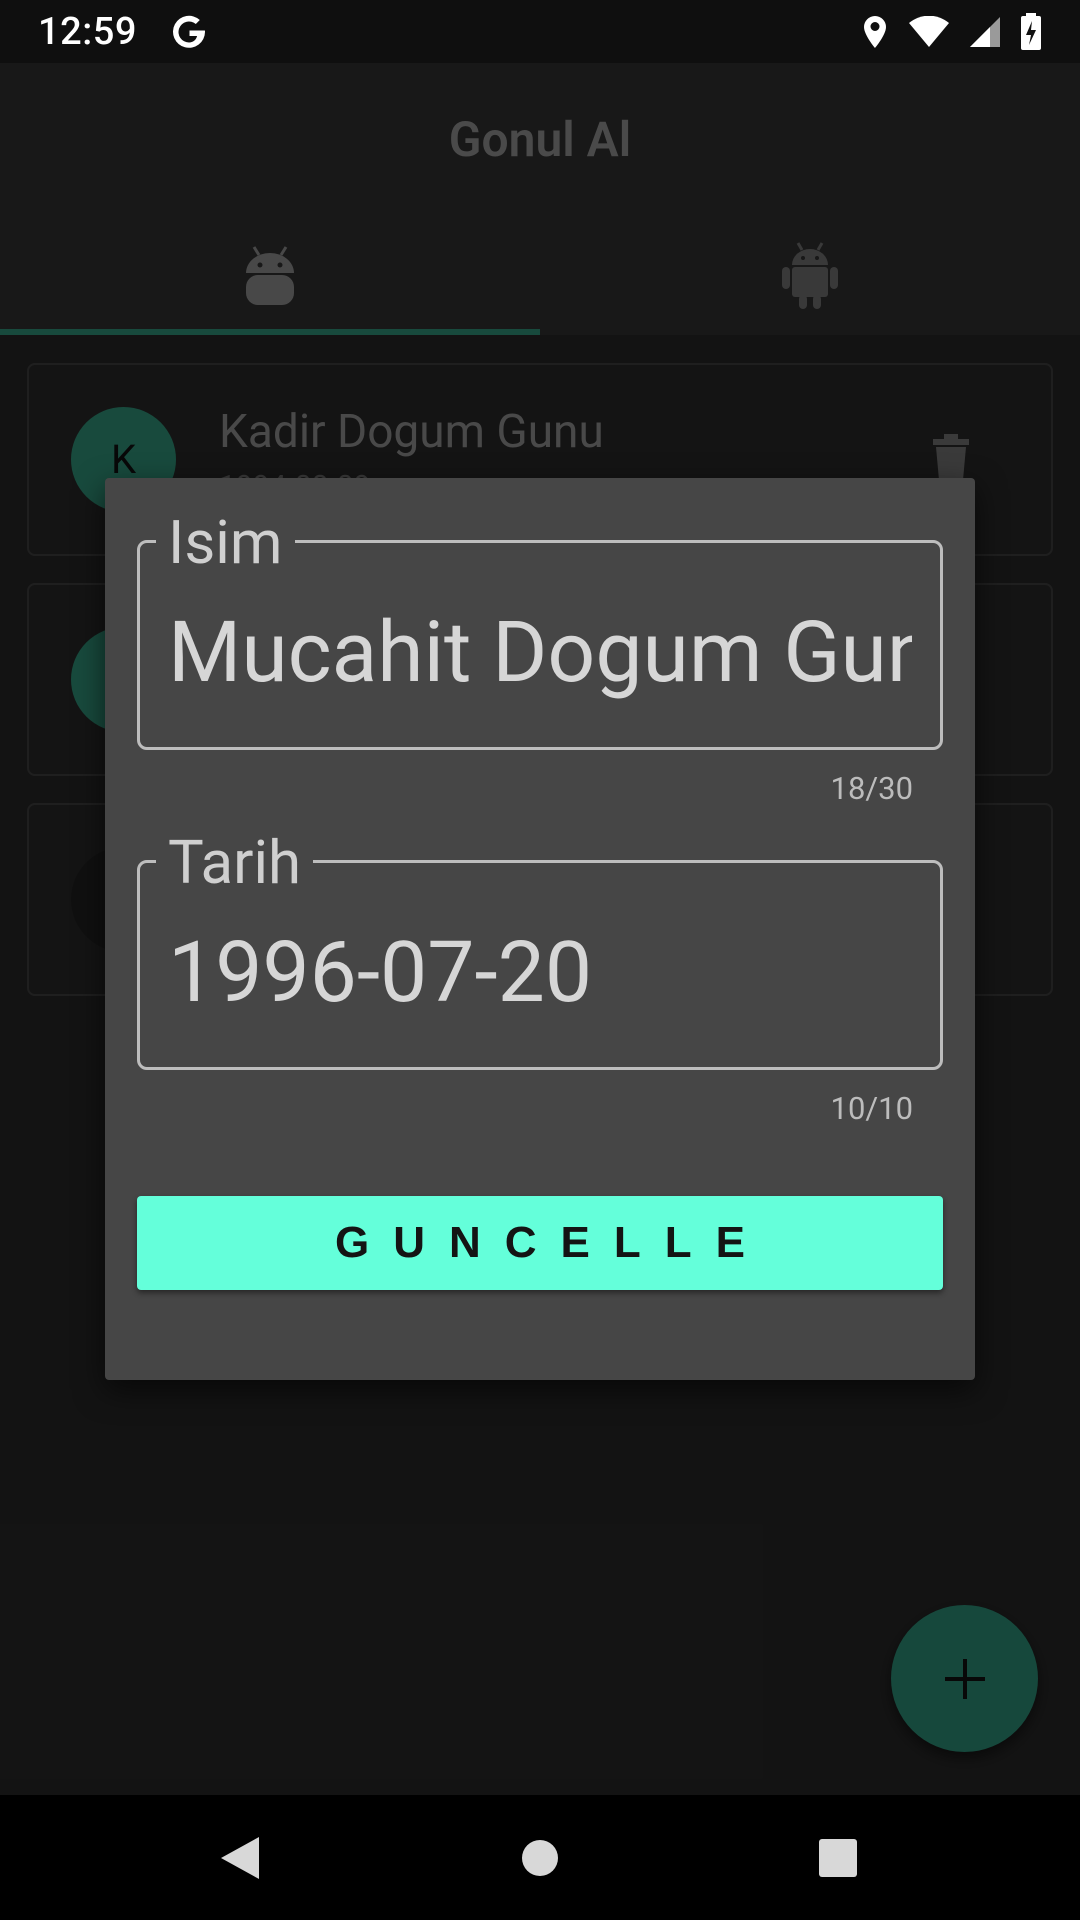 The height and width of the screenshot is (1920, 1080). I want to click on name-field: Isim Mucahit Dogum Gunu, so click(540, 631).